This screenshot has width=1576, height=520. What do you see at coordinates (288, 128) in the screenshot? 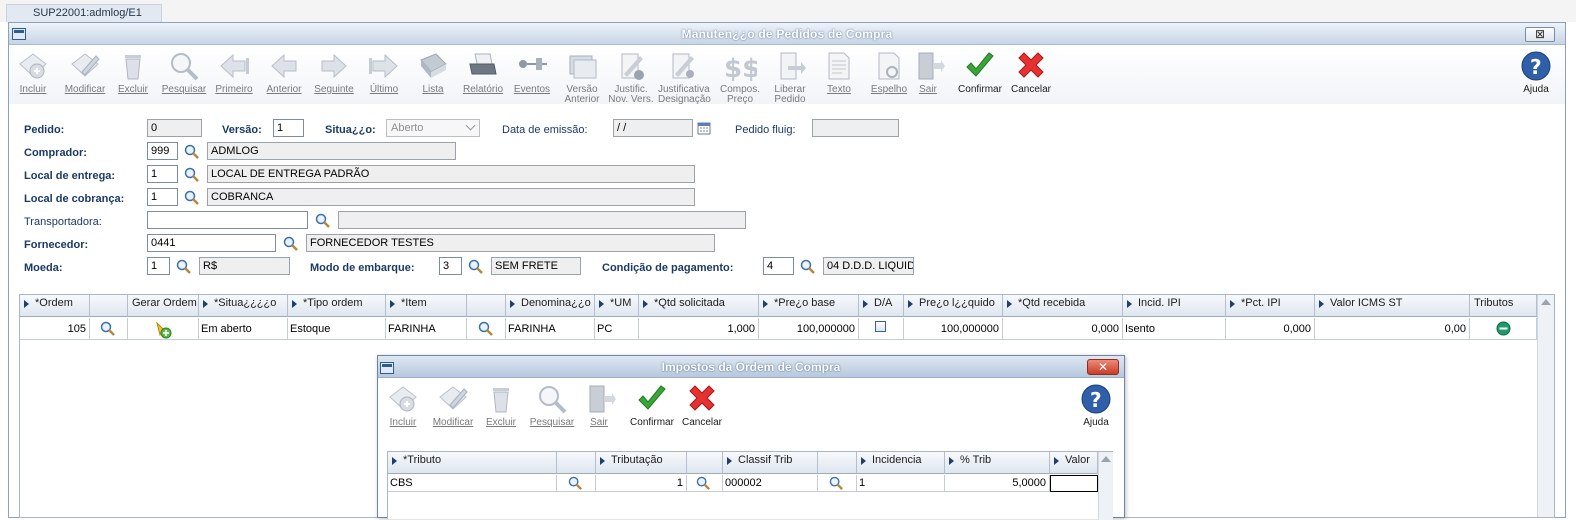
I see `versao-field: 1` at bounding box center [288, 128].